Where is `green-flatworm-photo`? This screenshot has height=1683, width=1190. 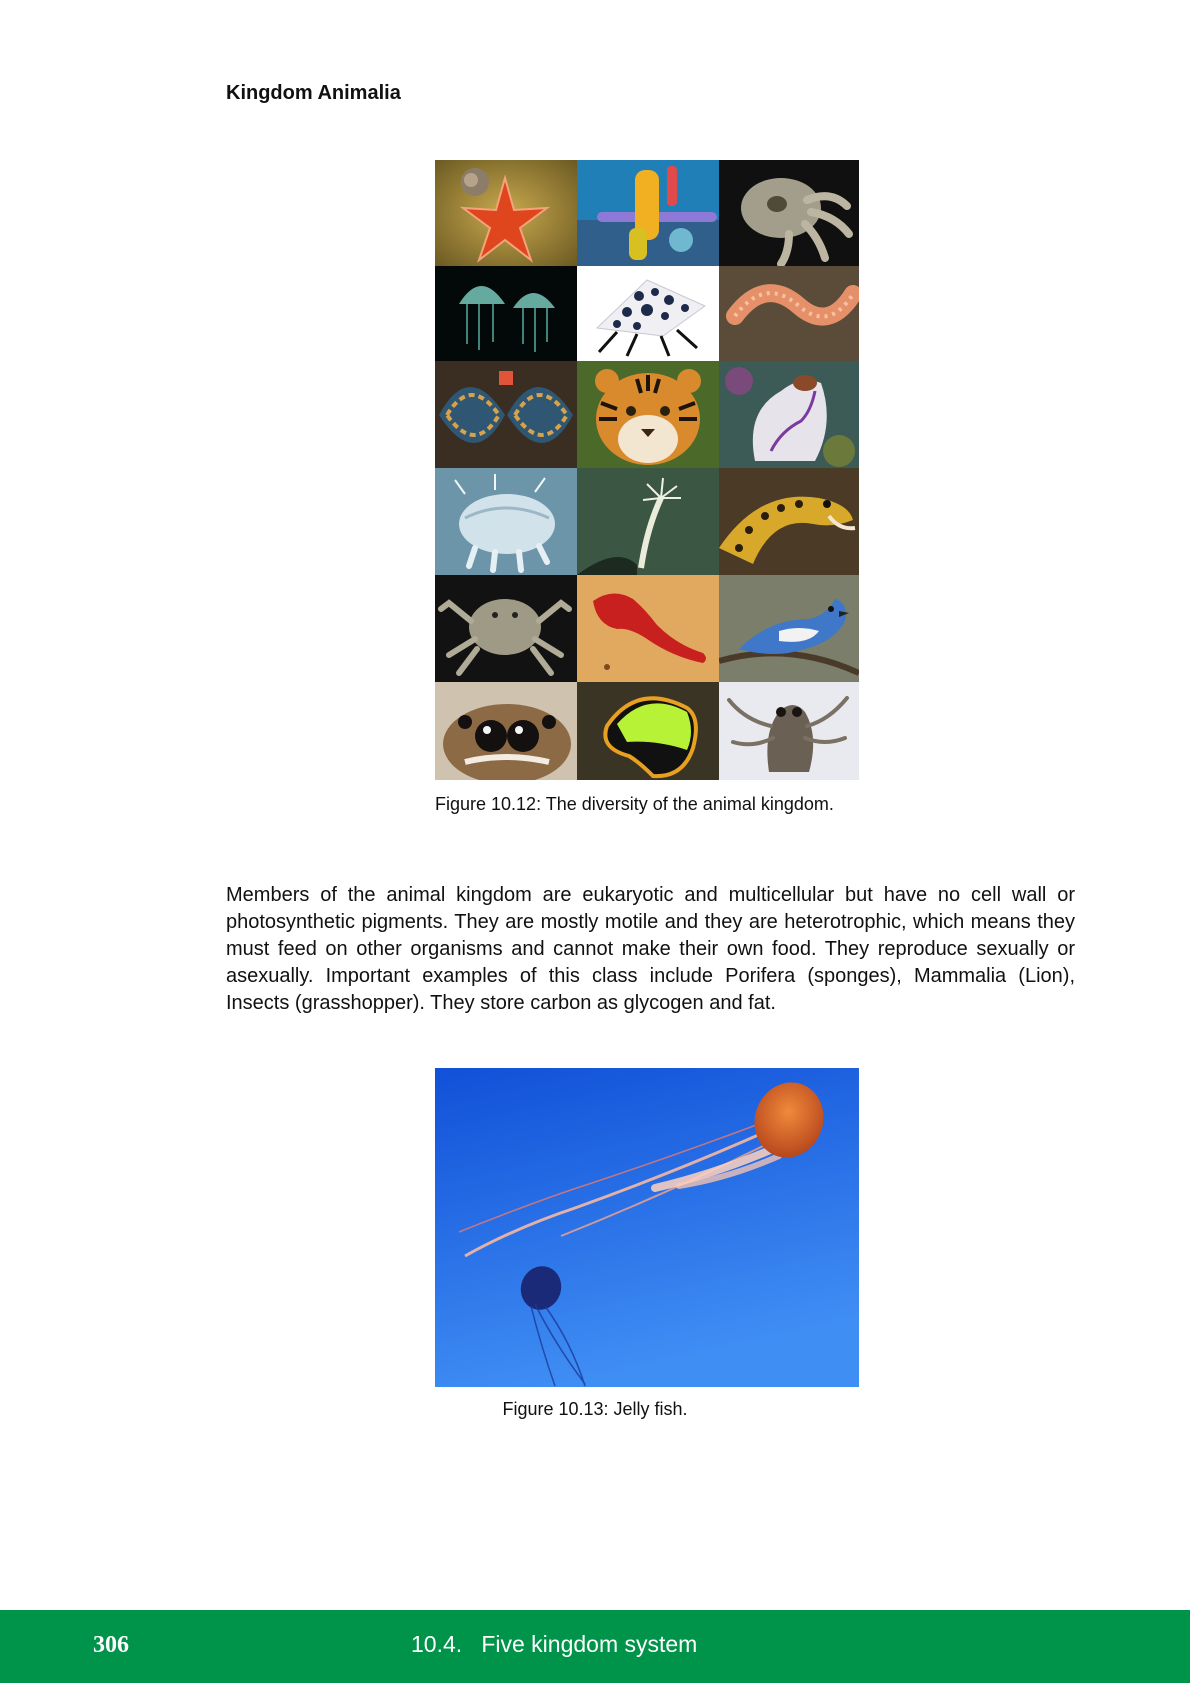 green-flatworm-photo is located at coordinates (648, 731).